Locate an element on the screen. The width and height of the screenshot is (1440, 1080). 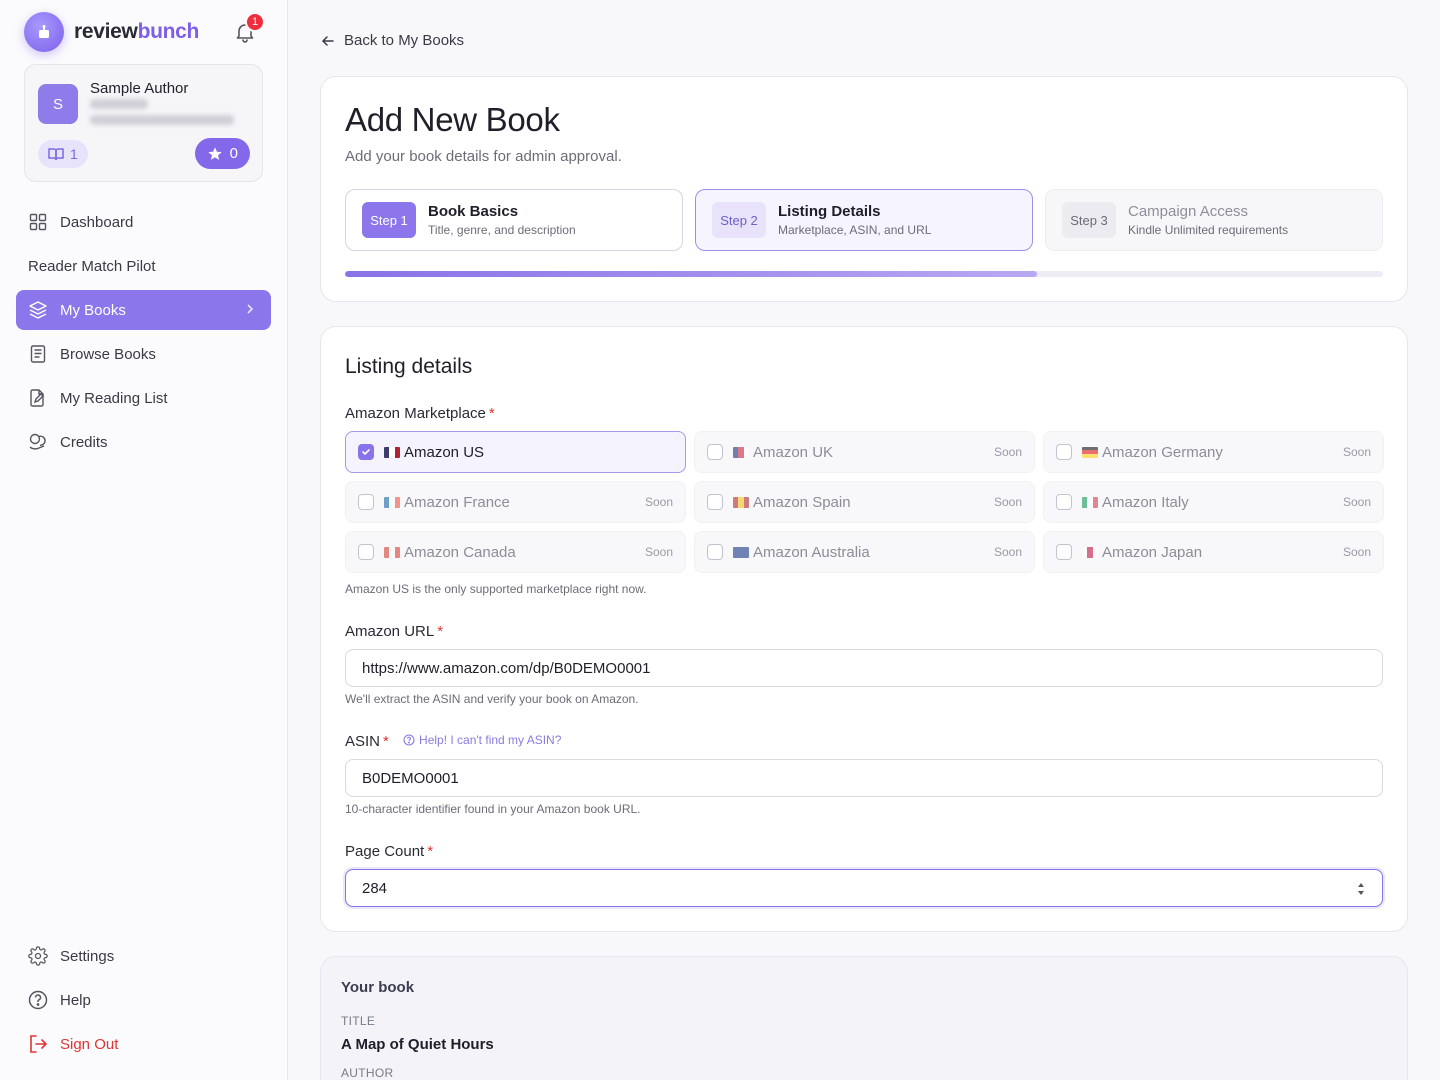
page-title: Add New Book is located at coordinates (452, 119).